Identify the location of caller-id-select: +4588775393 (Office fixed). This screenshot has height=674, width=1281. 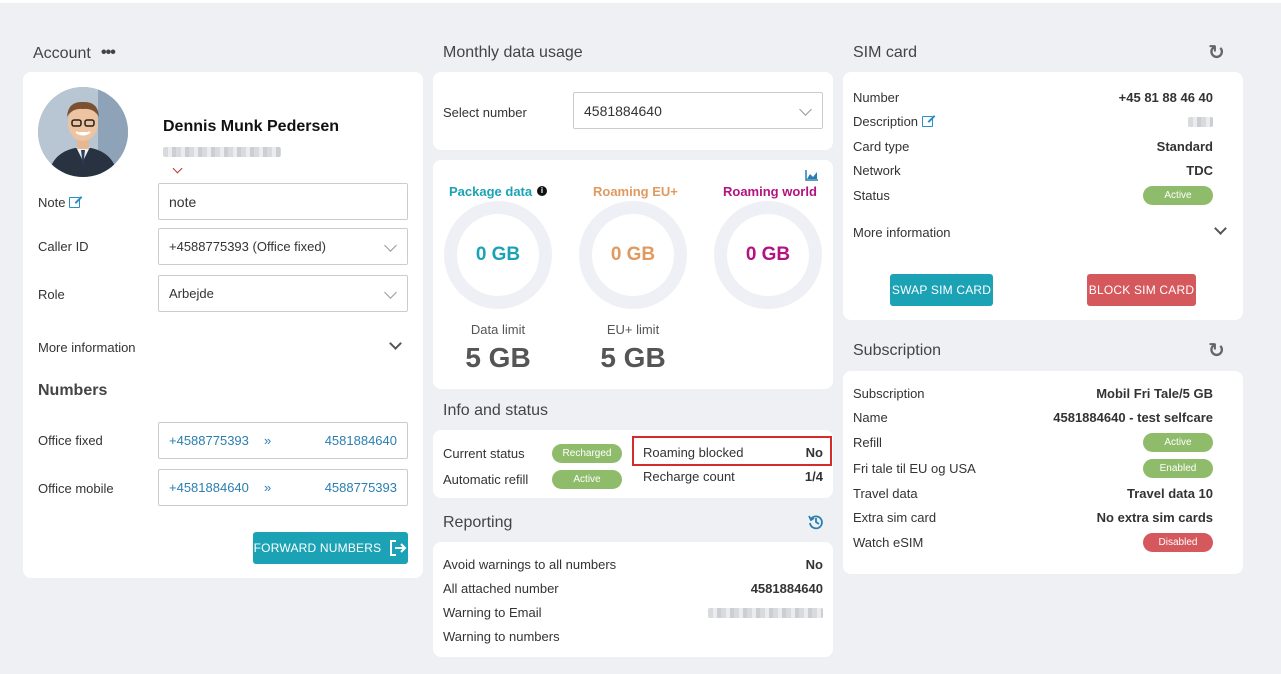
(283, 246).